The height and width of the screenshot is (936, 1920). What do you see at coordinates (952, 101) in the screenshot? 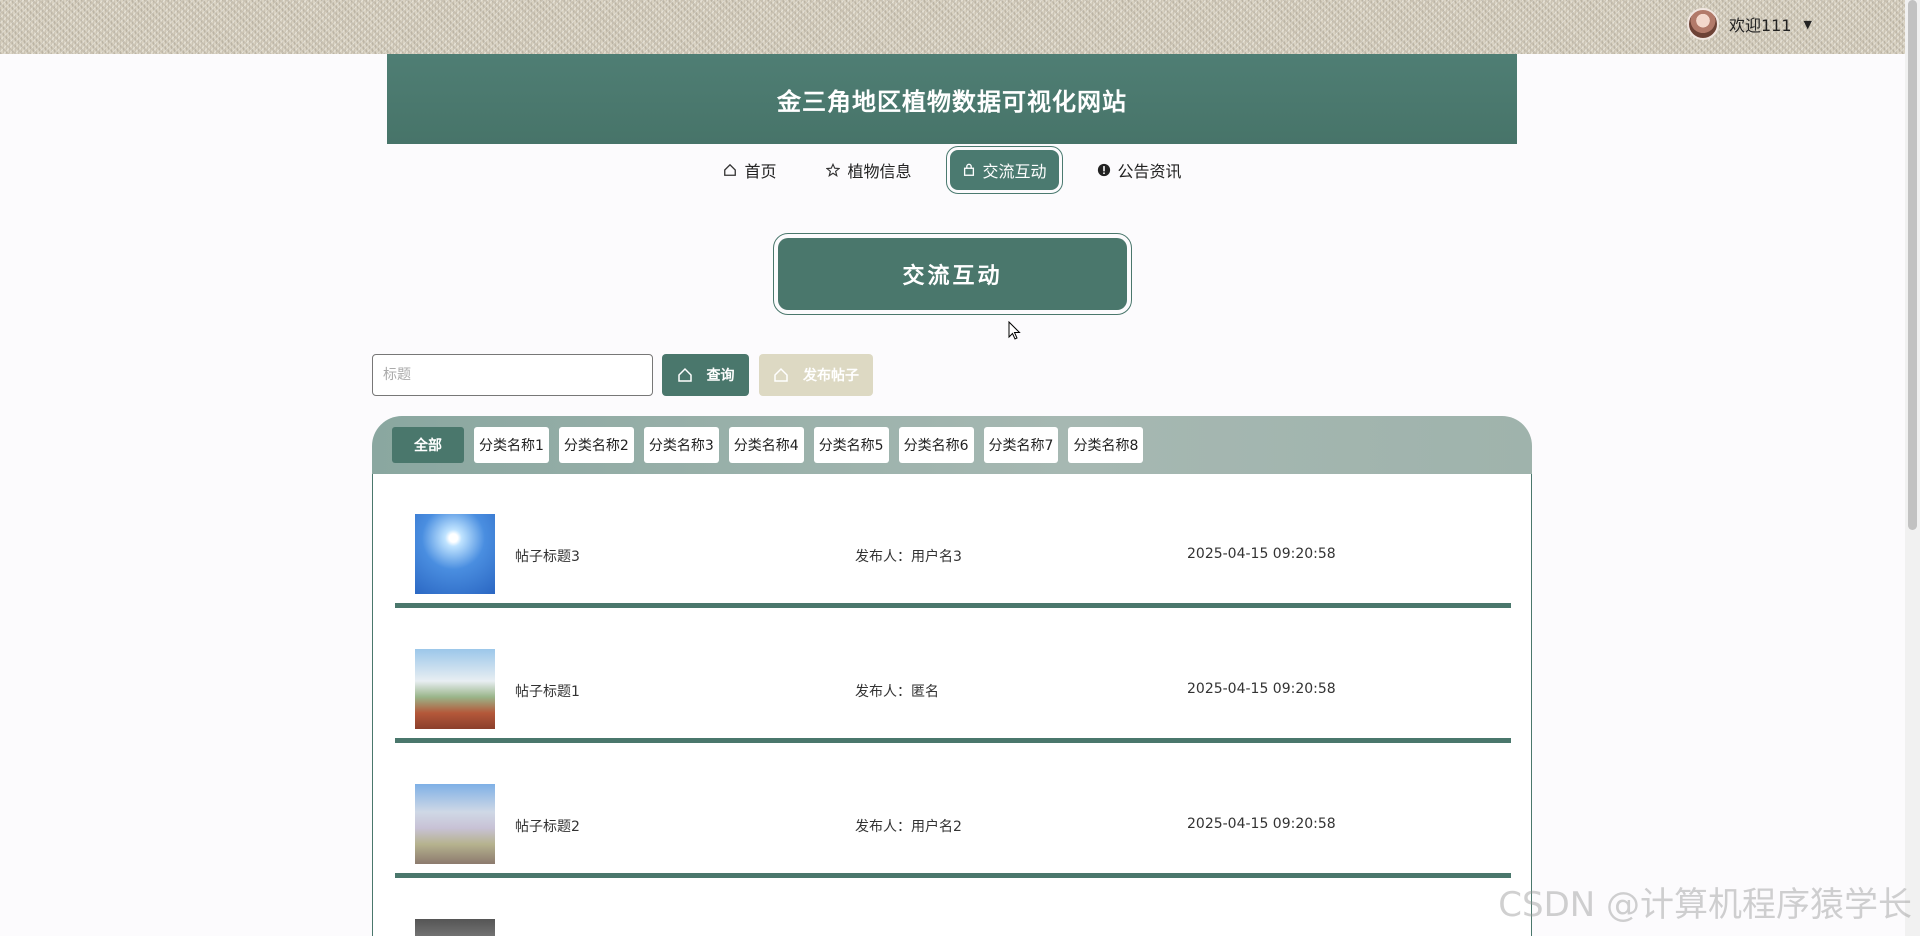
I see `site-title: 金三角地区植物数据可视化网站` at bounding box center [952, 101].